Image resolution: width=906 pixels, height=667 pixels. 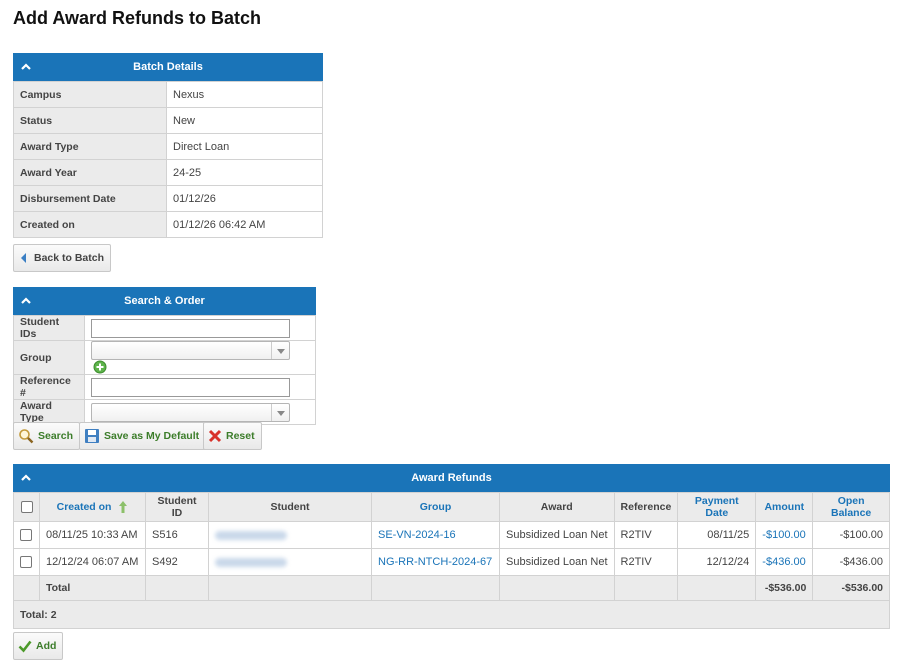 What do you see at coordinates (69, 258) in the screenshot?
I see `back-to-batch-label: Back to Batch` at bounding box center [69, 258].